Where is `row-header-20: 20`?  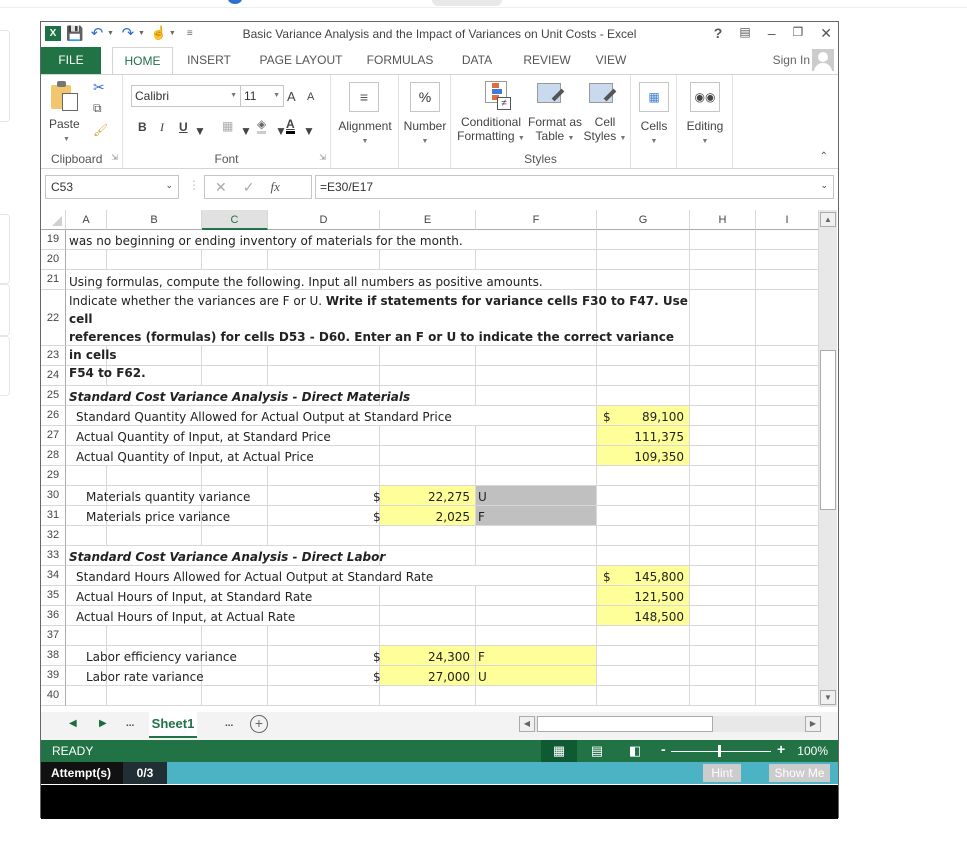 row-header-20: 20 is located at coordinates (53, 260).